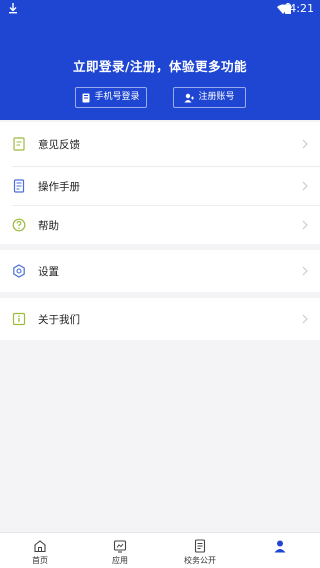 The image size is (320, 568). What do you see at coordinates (59, 319) in the screenshot?
I see `menu-label-about: 关于我们` at bounding box center [59, 319].